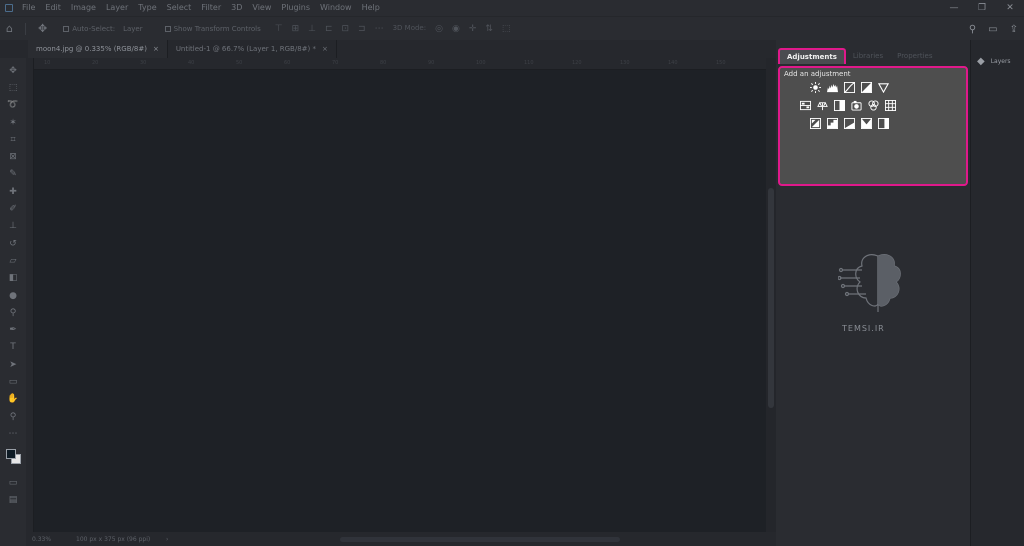 The width and height of the screenshot is (1024, 546). Describe the element at coordinates (815, 123) in the screenshot. I see `invert-icon` at that location.